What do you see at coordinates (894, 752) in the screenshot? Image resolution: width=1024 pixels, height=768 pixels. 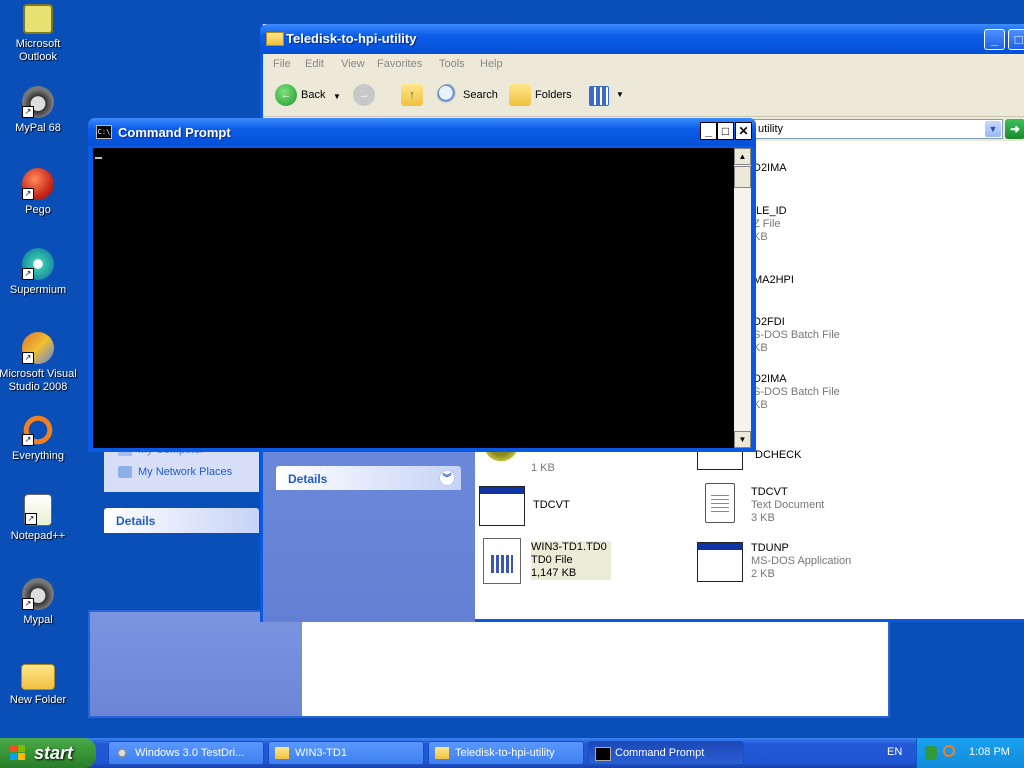 I see `language-indicator: EN` at bounding box center [894, 752].